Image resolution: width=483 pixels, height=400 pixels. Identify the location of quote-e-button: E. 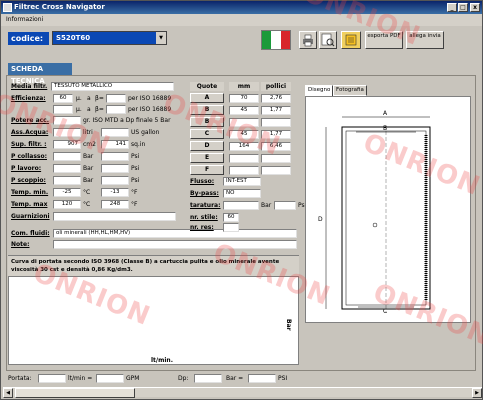
(207, 158).